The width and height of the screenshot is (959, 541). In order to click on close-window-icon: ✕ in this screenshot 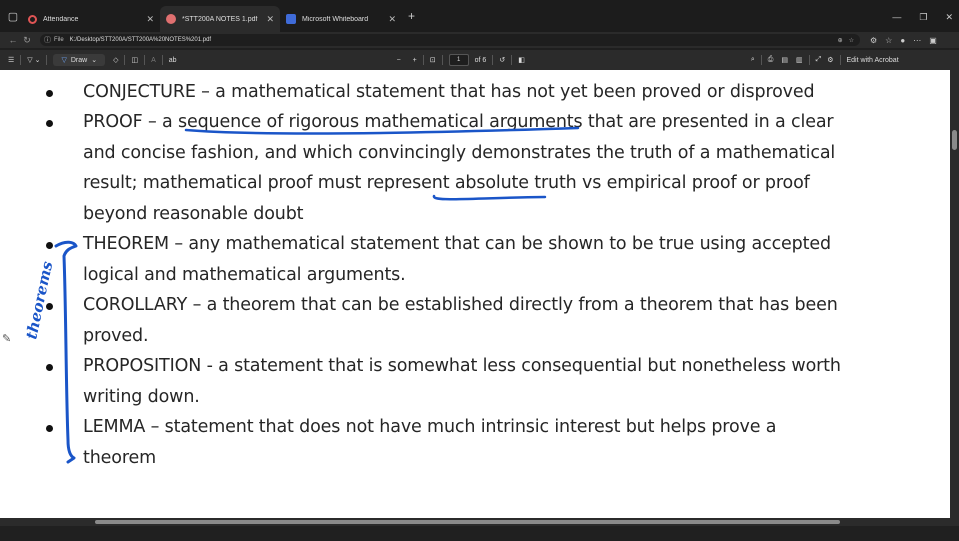, I will do `click(949, 17)`.